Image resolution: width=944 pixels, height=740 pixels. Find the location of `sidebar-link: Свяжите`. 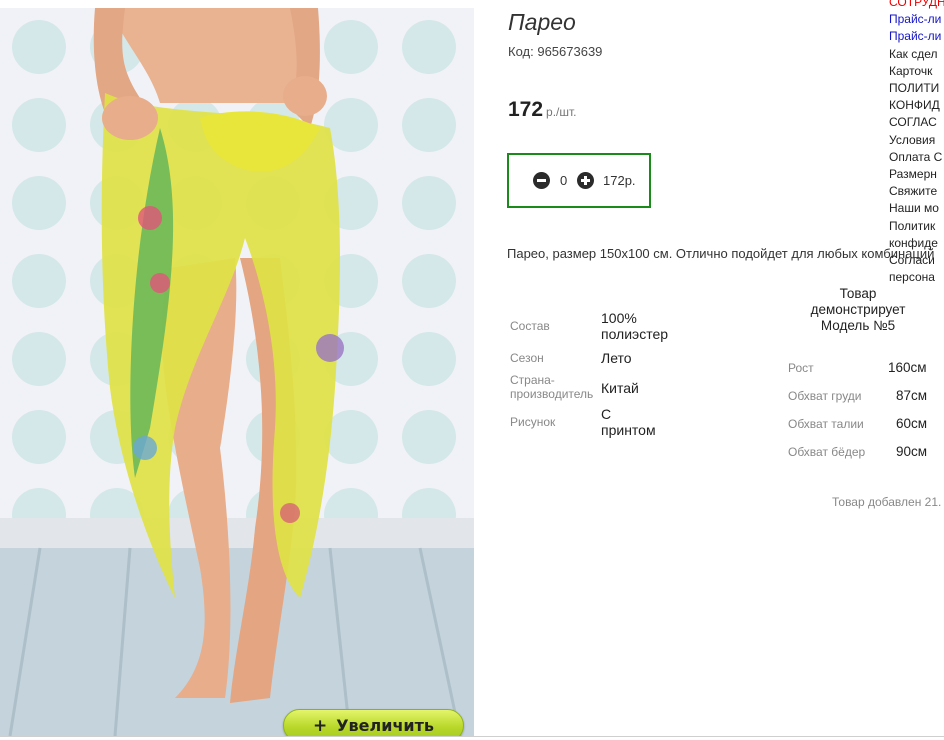

sidebar-link: Свяжите is located at coordinates (916, 191).